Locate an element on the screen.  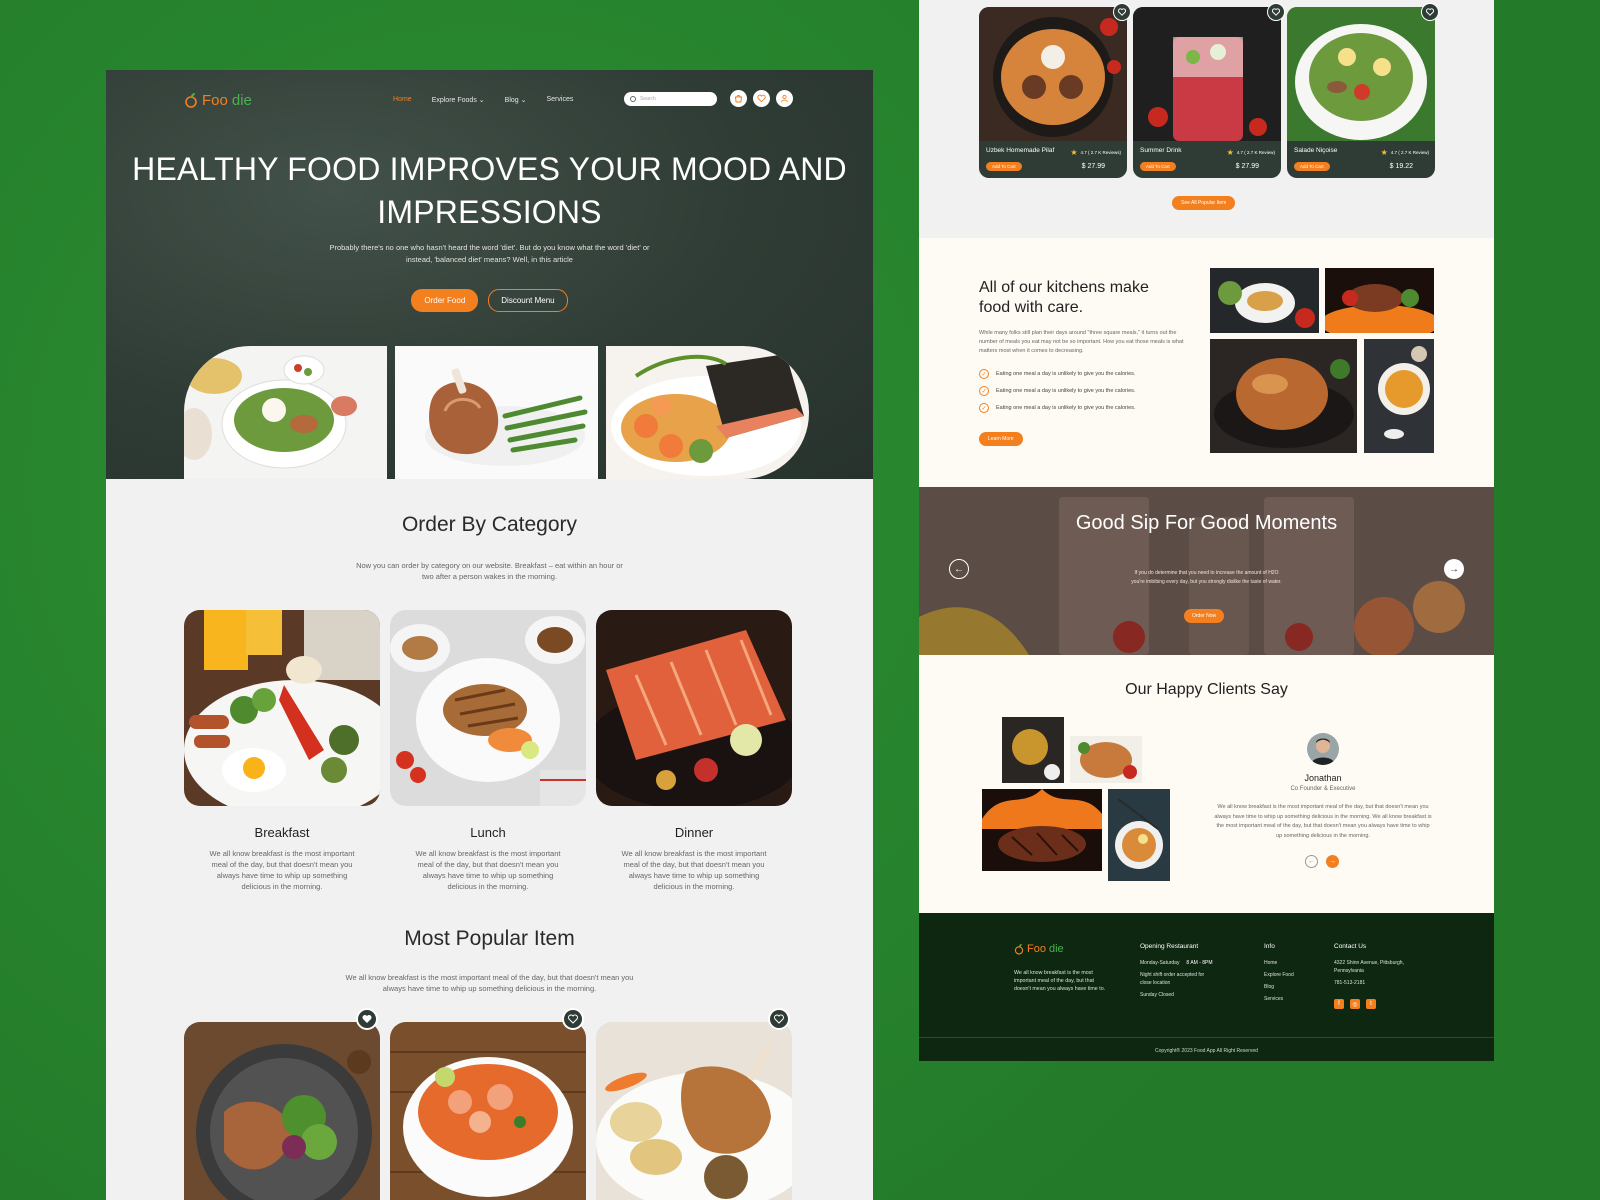
check-circle-icon: ✓ is located at coordinates (984, 408).